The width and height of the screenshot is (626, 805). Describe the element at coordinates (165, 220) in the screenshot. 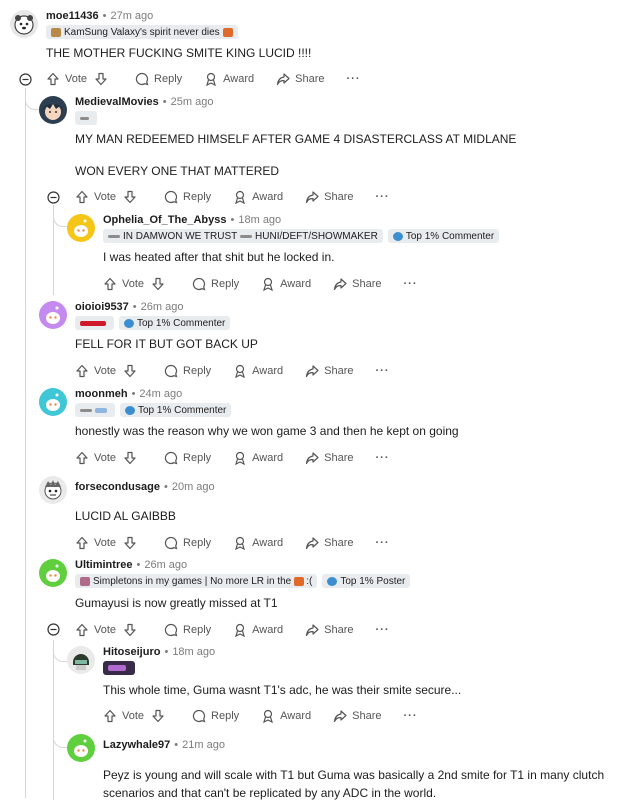

I see `username: Ophelia_Of_The_Abyss` at that location.